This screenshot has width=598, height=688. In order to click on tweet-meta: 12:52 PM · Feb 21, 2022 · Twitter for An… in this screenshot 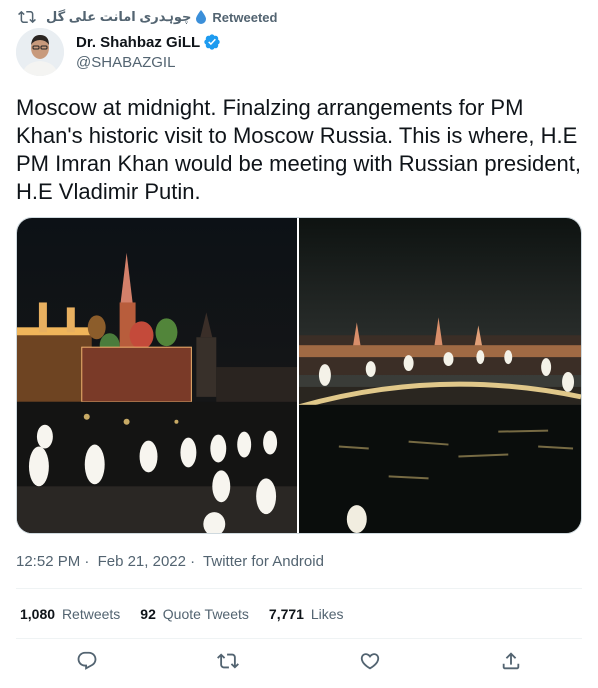, I will do `click(170, 561)`.